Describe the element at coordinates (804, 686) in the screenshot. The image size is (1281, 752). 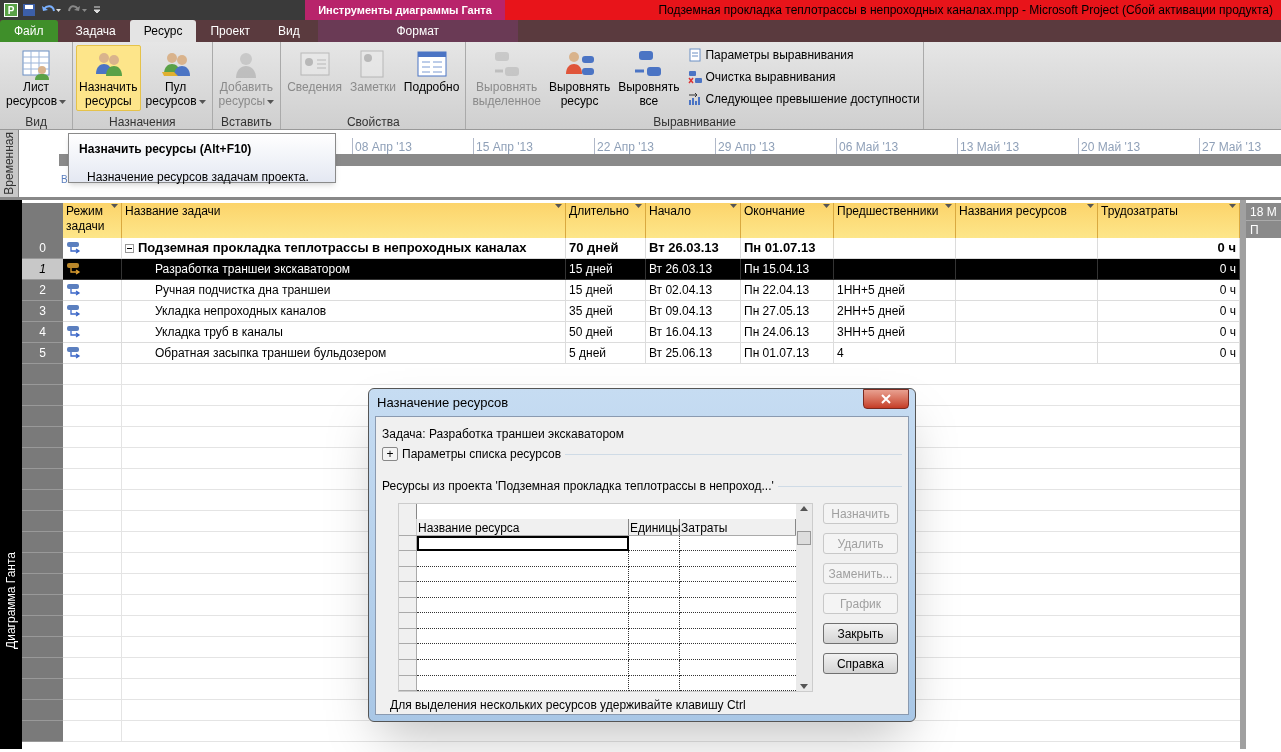
I see `scroll-down-icon` at that location.